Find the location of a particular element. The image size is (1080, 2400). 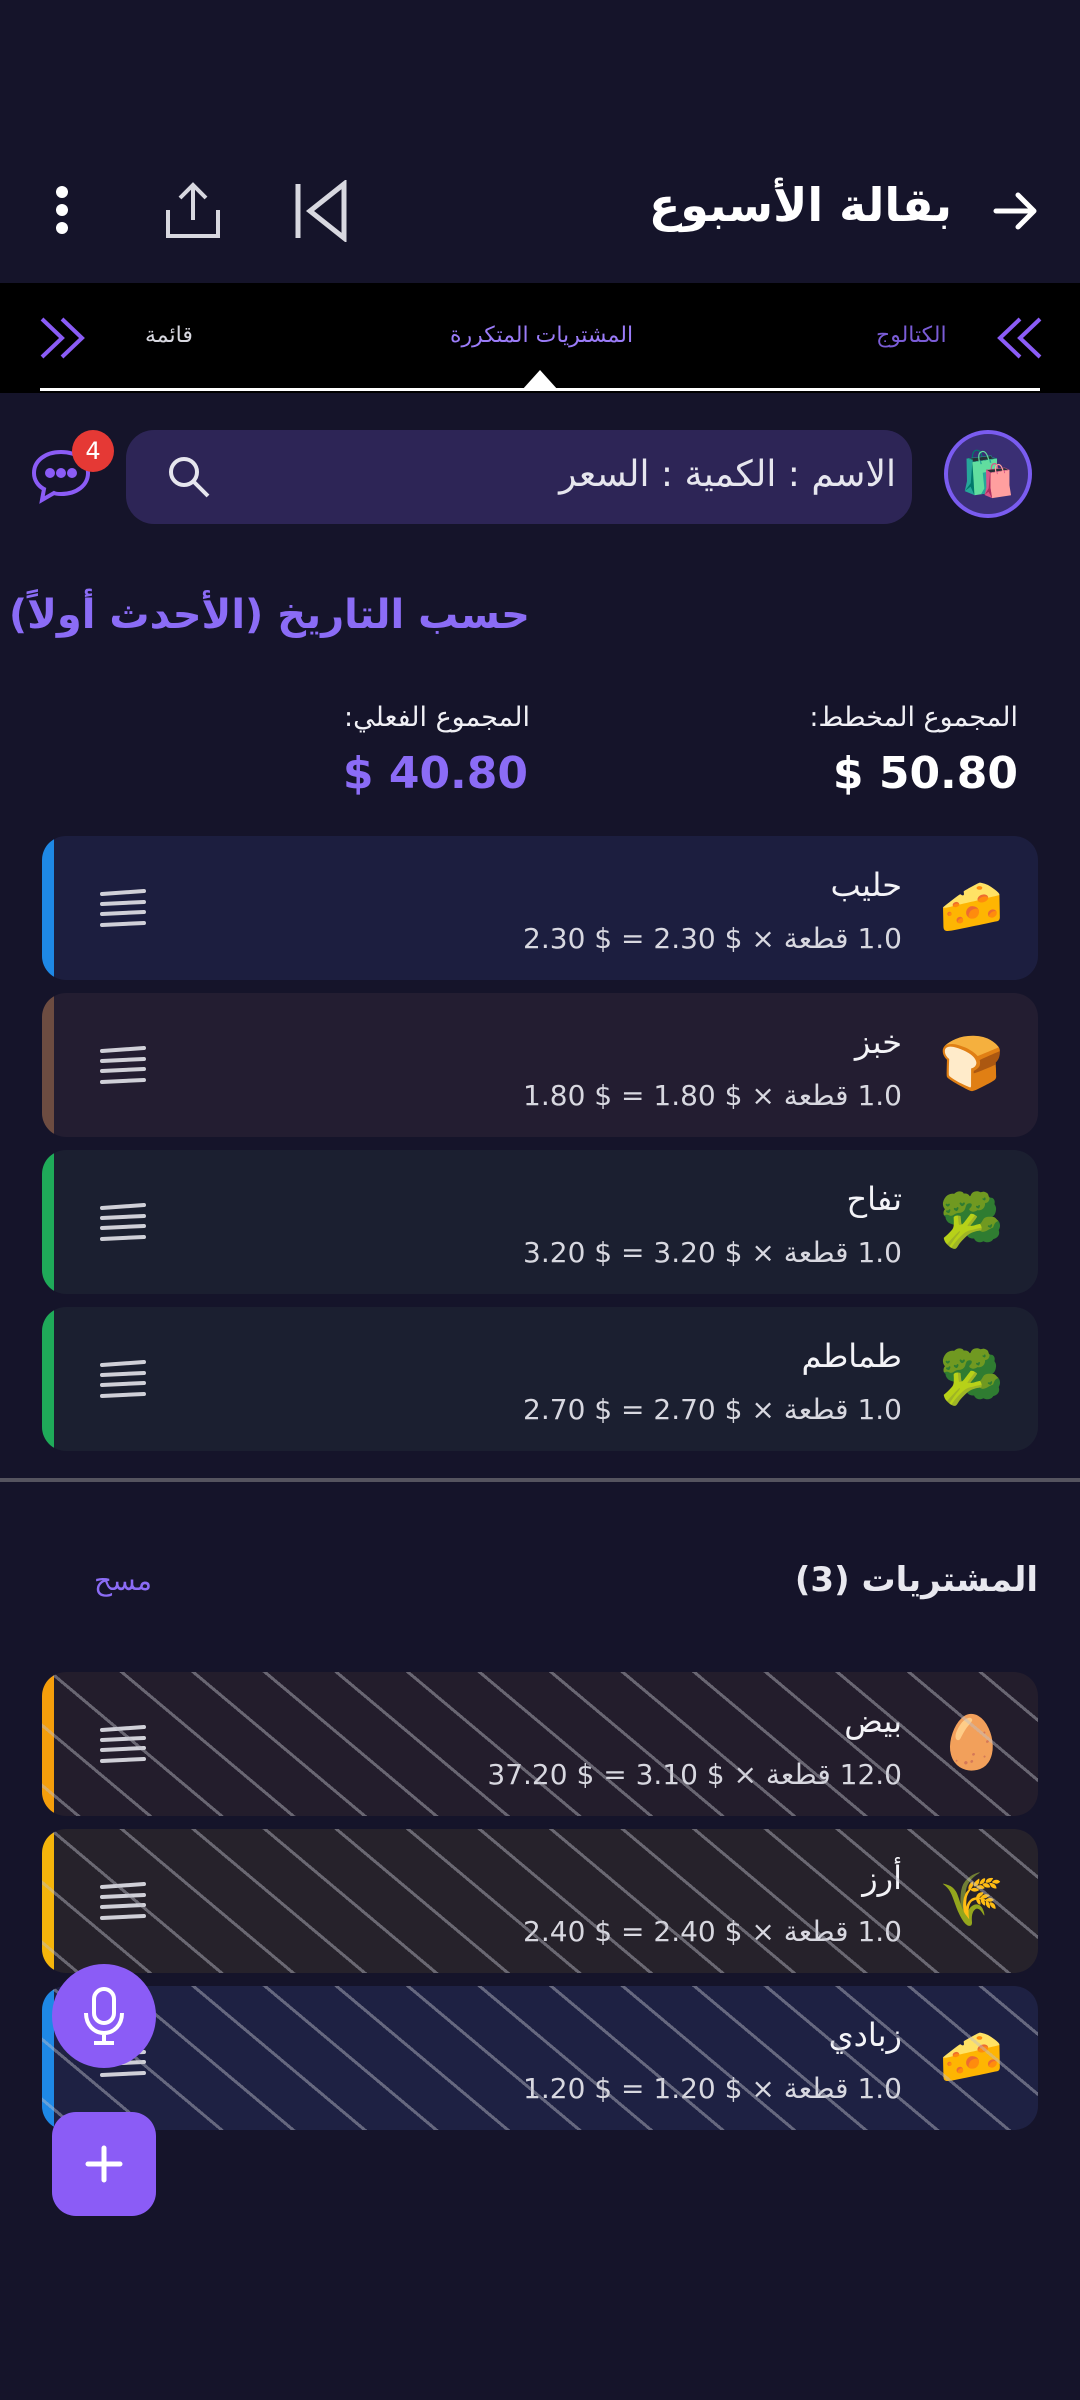

purchases-title: المشتريات (3) is located at coordinates (916, 1580).